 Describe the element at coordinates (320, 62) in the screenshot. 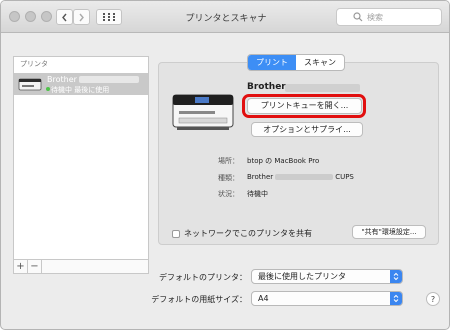

I see `tab-scan: スキャン` at that location.